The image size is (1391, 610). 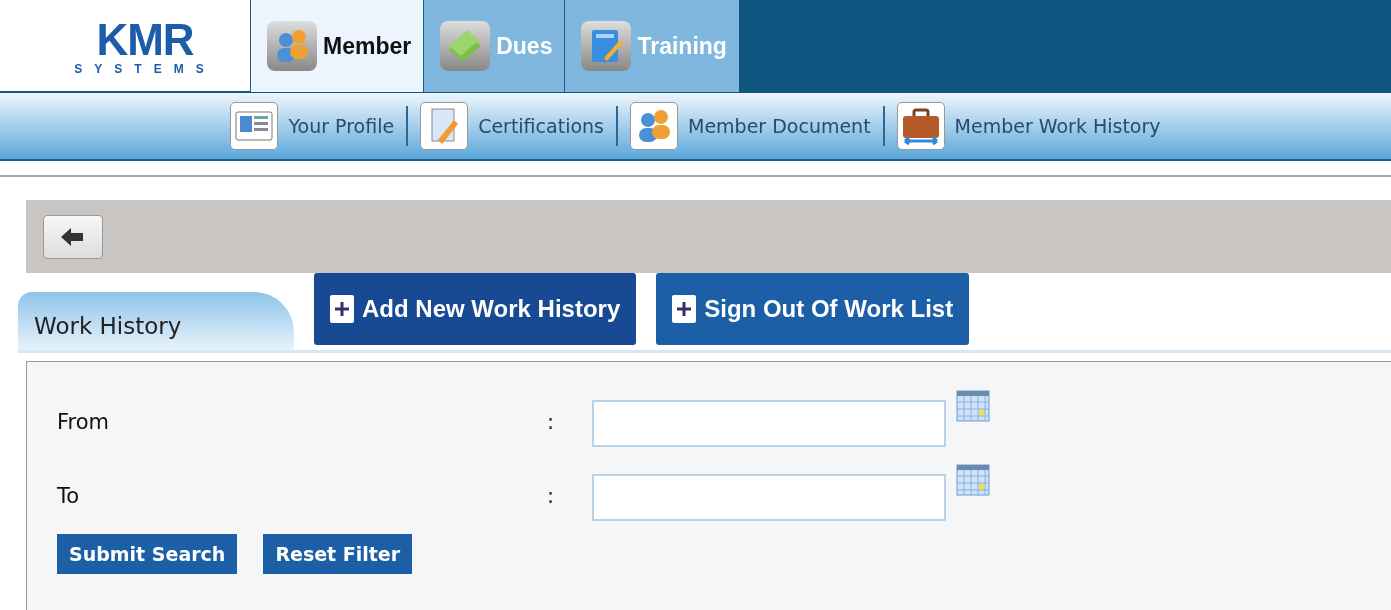 I want to click on action-button: Add New Work History, so click(x=475, y=309).